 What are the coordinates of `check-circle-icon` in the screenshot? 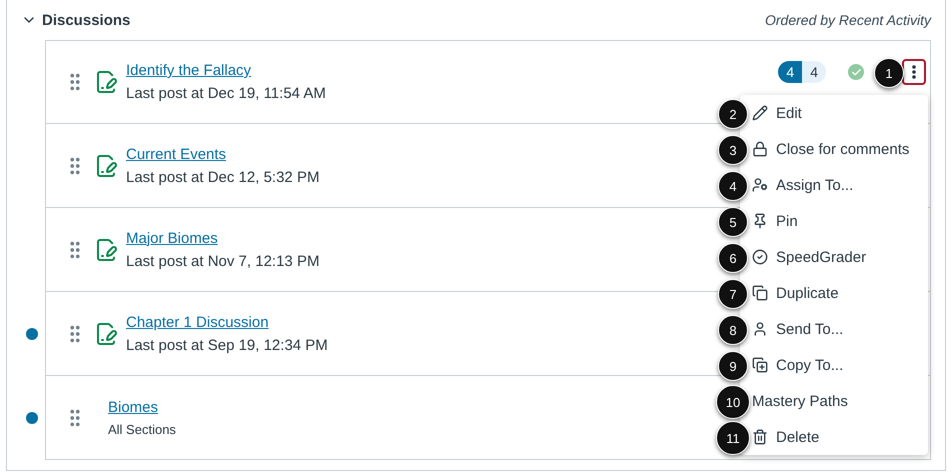 It's located at (760, 257).